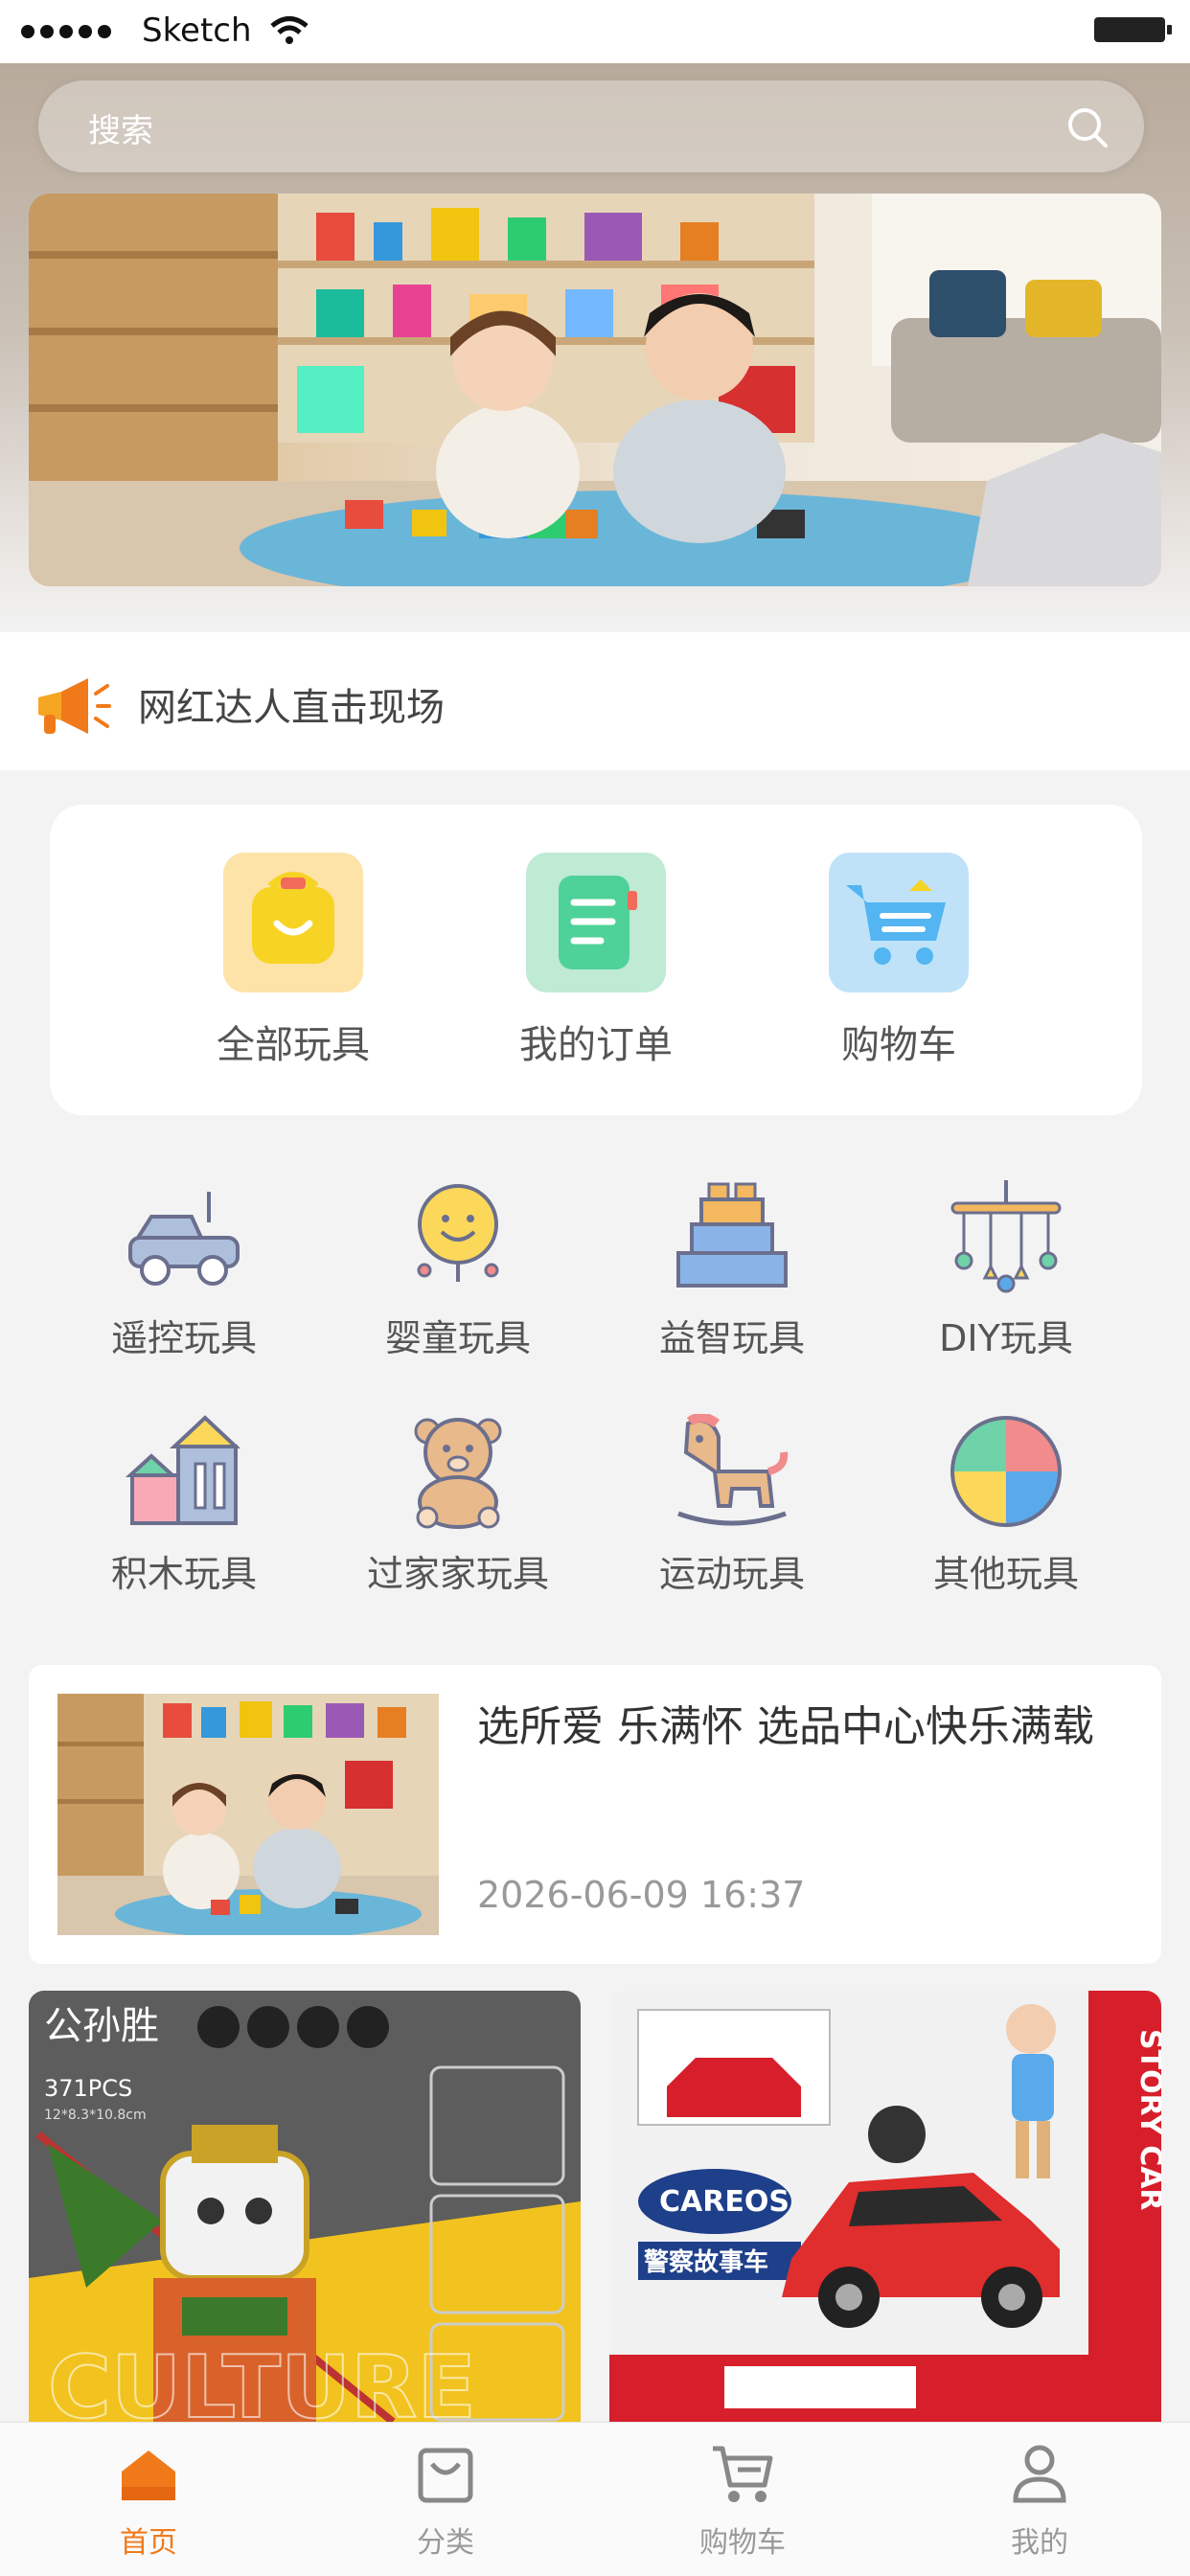 This screenshot has height=2576, width=1190. I want to click on mobile-hanging-icon, so click(1006, 1231).